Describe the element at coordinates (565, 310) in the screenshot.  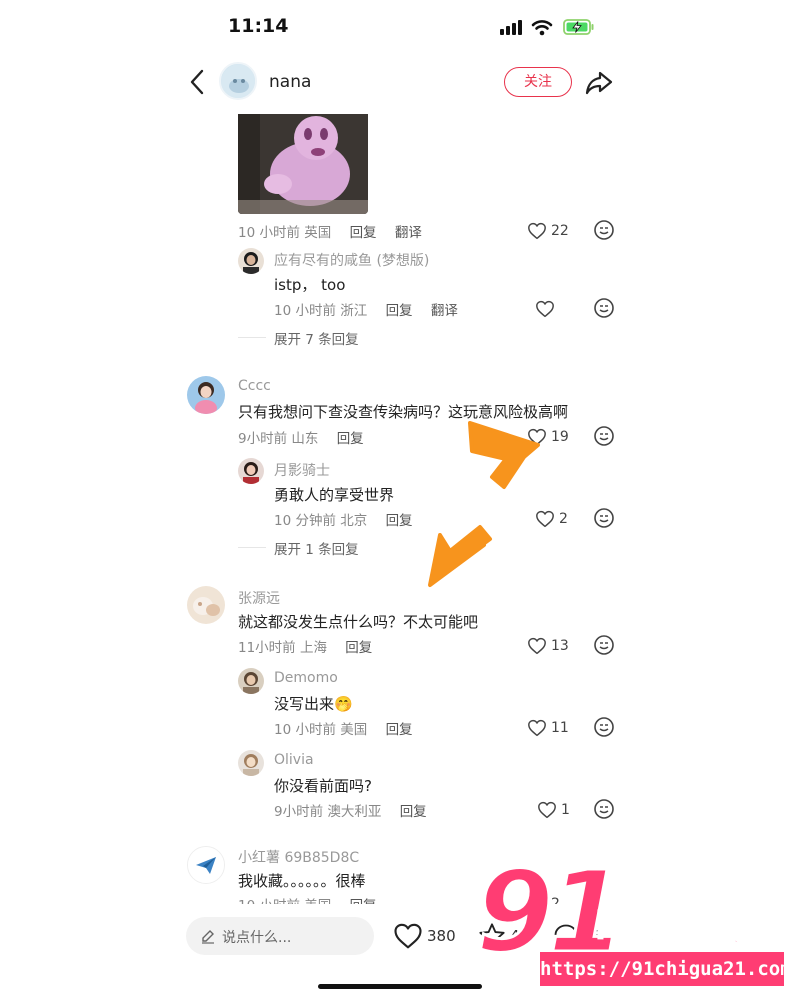
I see `like-button` at that location.